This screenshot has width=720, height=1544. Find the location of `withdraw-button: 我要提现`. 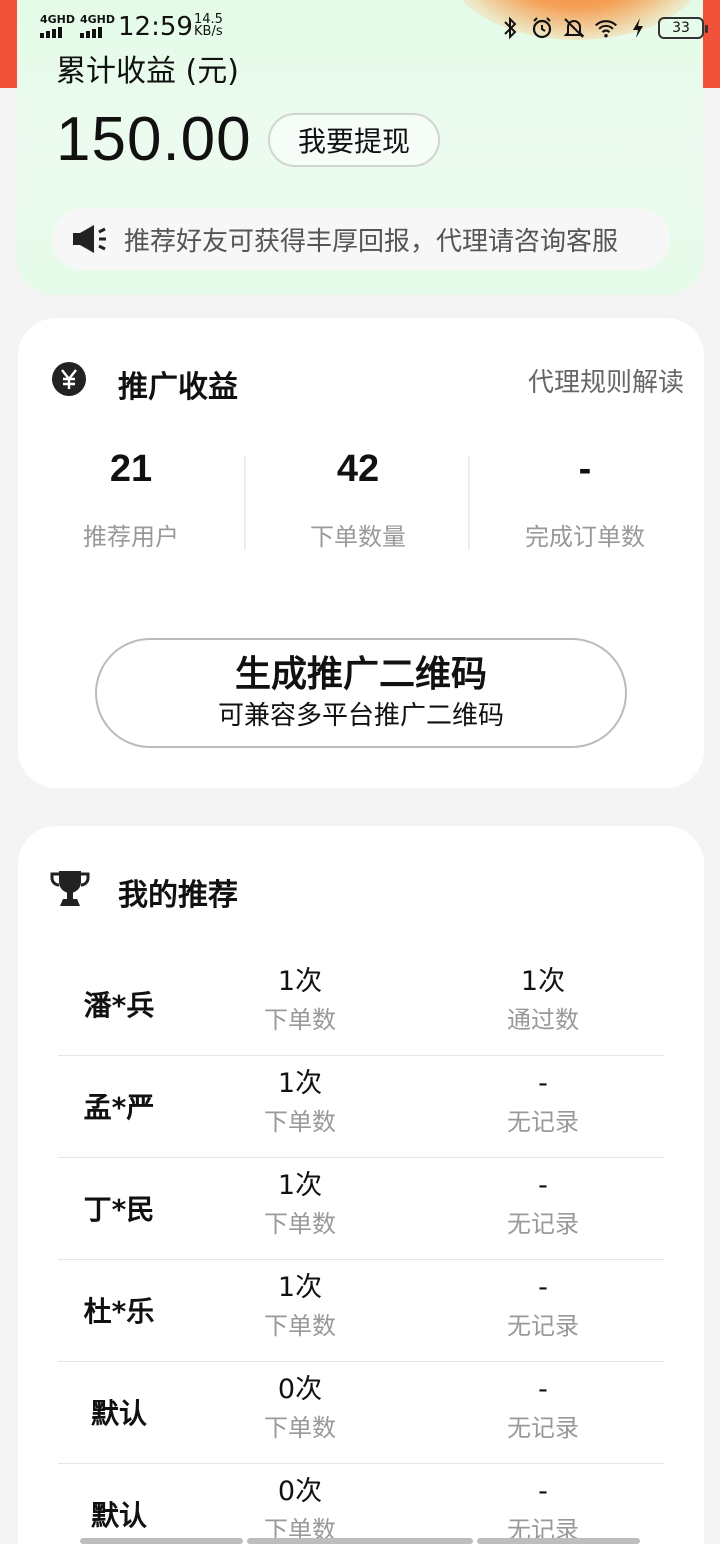

withdraw-button: 我要提现 is located at coordinates (354, 140).